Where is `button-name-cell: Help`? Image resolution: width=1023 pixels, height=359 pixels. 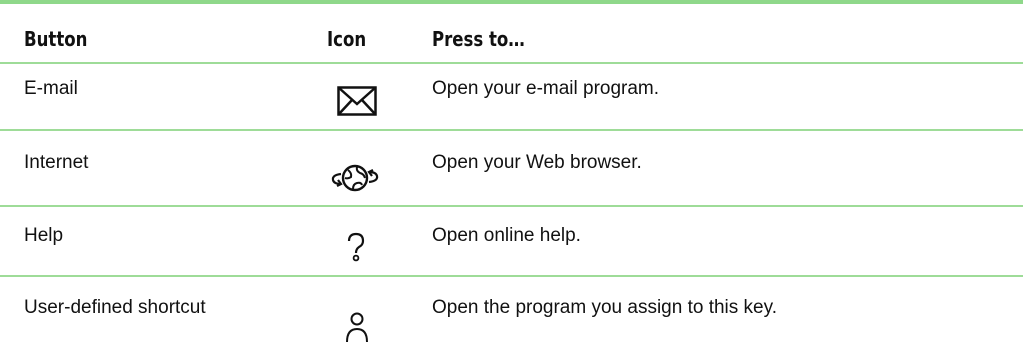 button-name-cell: Help is located at coordinates (44, 235).